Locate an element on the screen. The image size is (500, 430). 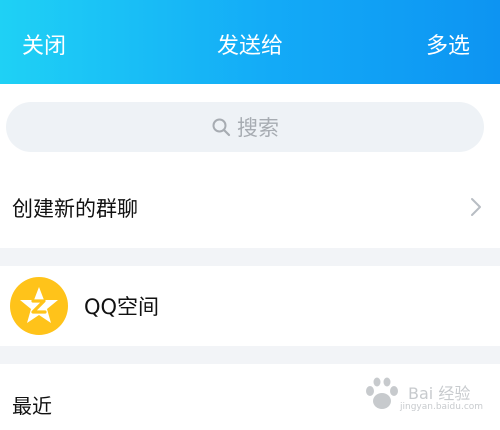
search-input: 搜索 is located at coordinates (245, 127).